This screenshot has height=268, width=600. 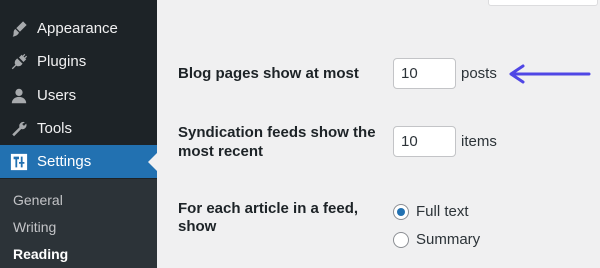 I want to click on sidebar-item-settings: Settings, so click(x=78, y=161).